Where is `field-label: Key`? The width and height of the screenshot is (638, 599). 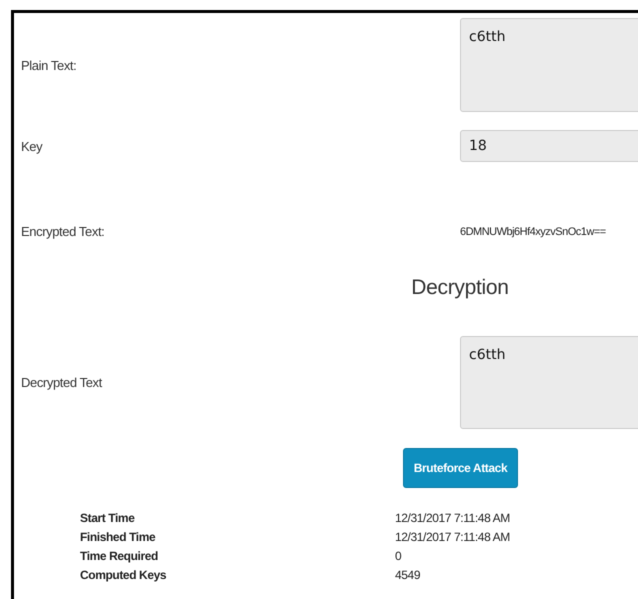 field-label: Key is located at coordinates (32, 146).